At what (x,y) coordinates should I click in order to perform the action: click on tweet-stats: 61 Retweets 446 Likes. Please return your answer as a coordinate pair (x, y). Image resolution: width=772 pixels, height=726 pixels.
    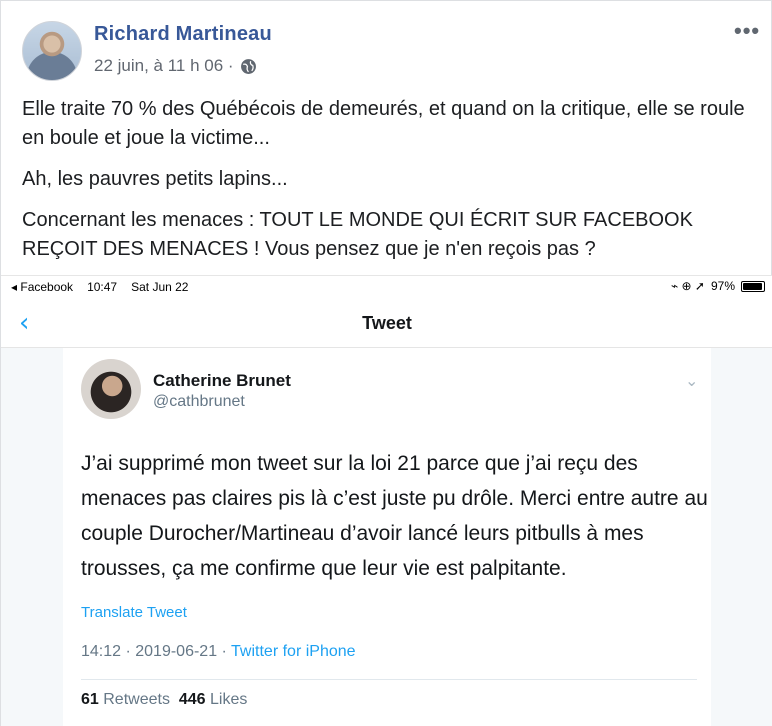
    Looking at the image, I should click on (164, 700).